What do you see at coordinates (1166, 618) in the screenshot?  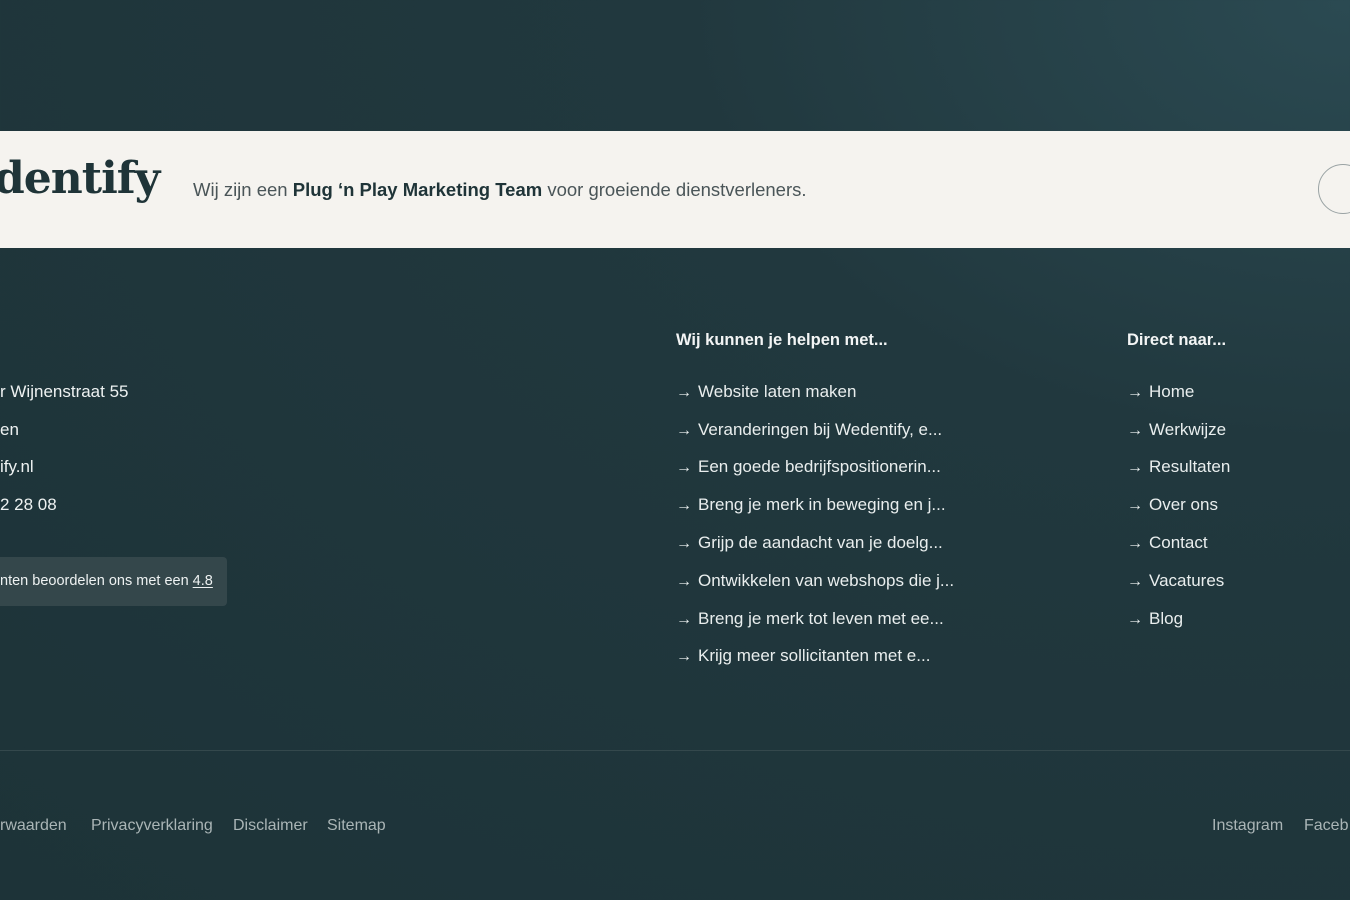 I see `nav-link-label: Blog` at bounding box center [1166, 618].